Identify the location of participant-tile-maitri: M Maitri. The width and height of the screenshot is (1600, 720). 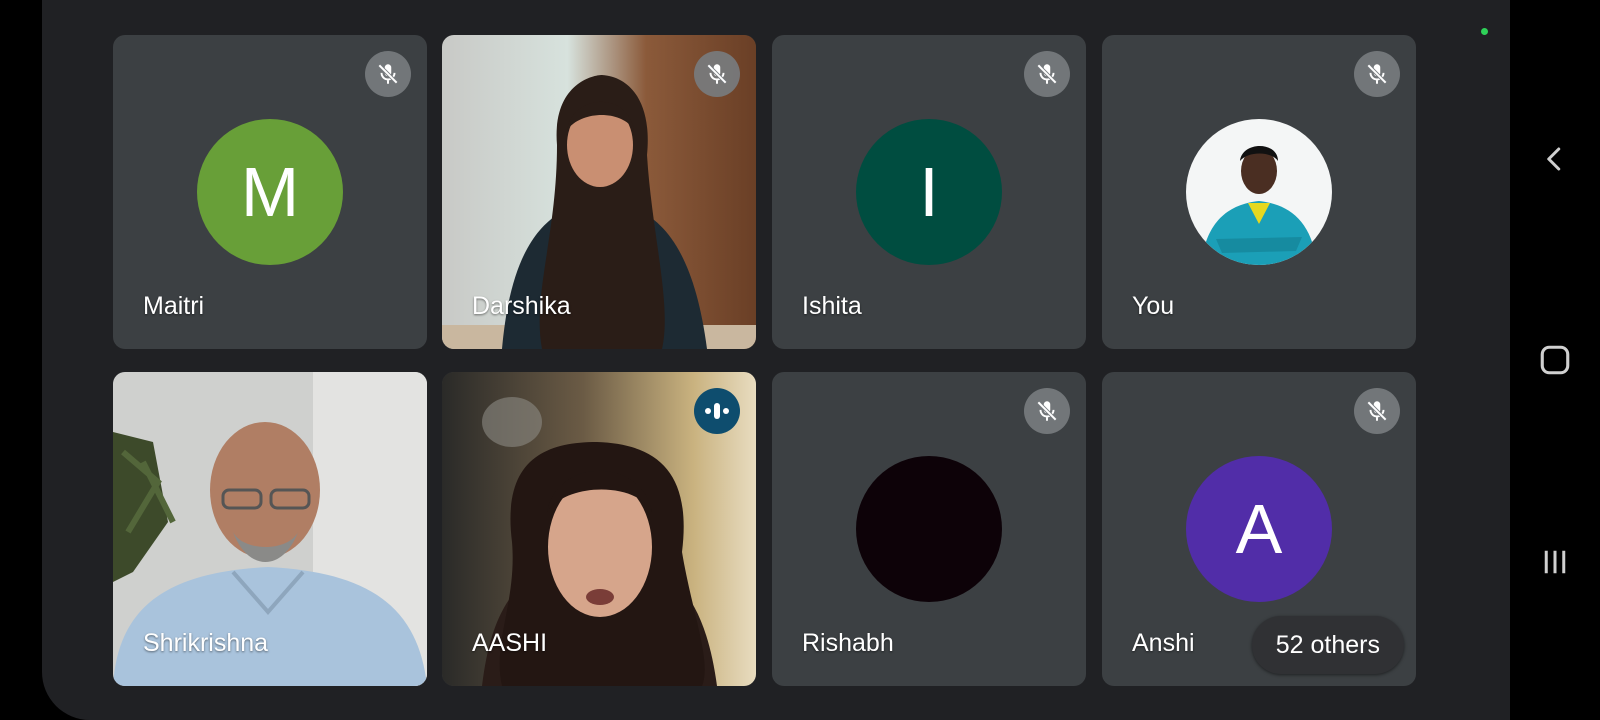
(270, 192).